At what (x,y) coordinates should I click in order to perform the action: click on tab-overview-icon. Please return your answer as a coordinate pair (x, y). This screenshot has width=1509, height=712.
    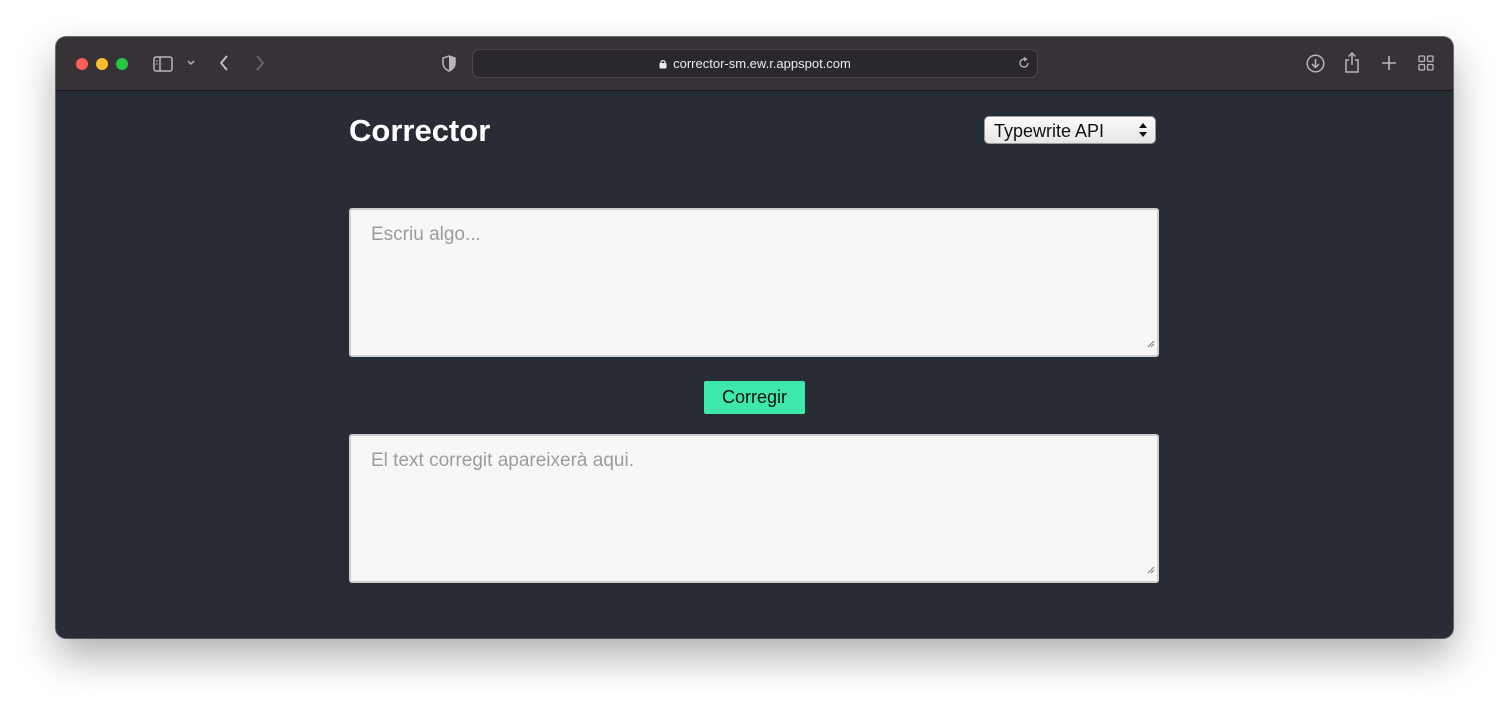
    Looking at the image, I should click on (1426, 63).